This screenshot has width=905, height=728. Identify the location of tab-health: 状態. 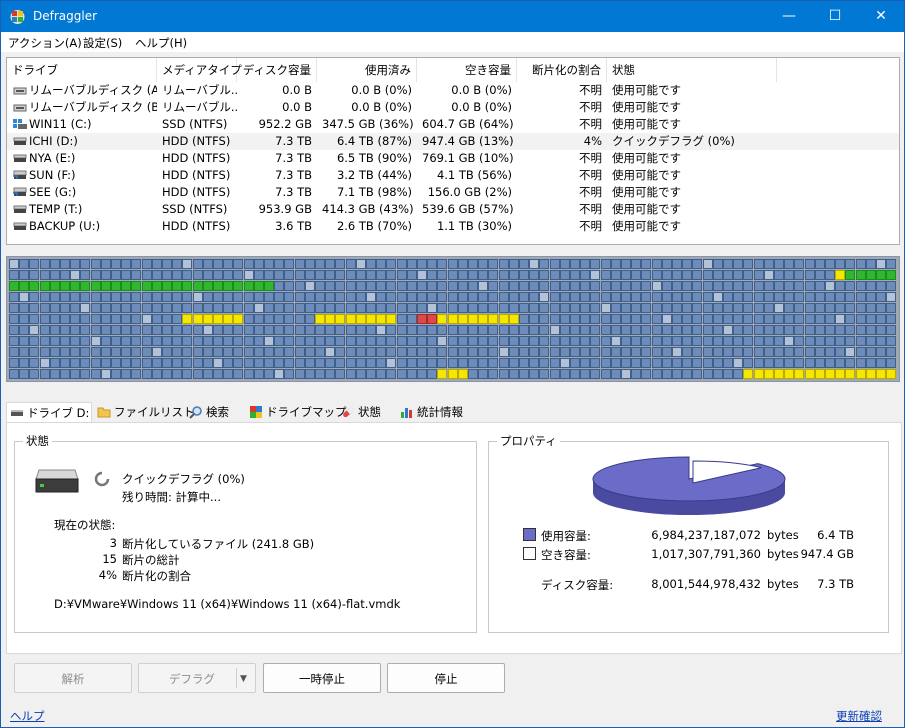
(364, 412).